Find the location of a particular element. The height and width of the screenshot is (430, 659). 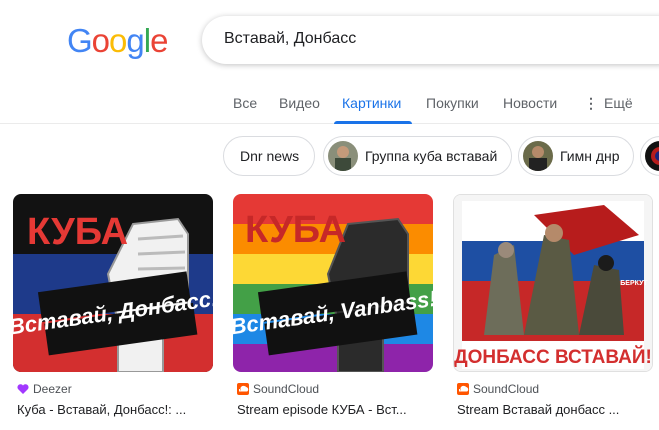

image-text-top: БЕРКУТ is located at coordinates (634, 283).